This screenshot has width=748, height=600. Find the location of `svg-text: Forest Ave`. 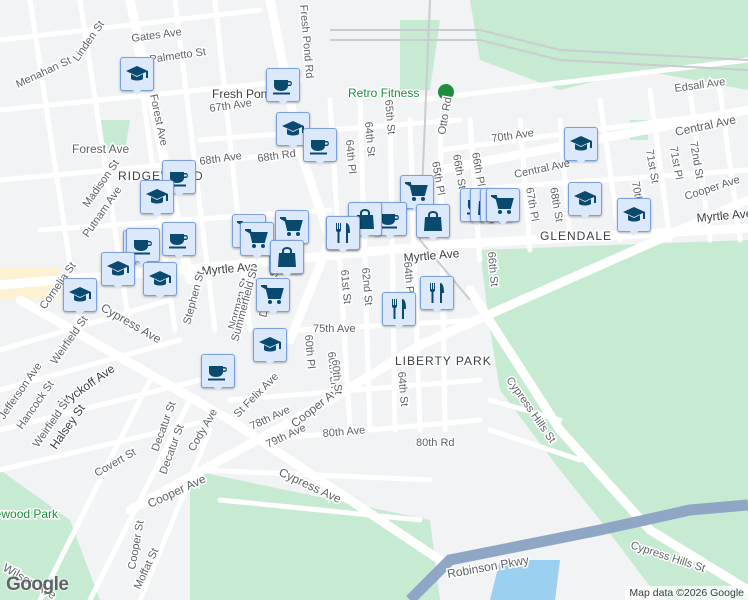

svg-text: Forest Ave is located at coordinates (100, 149).